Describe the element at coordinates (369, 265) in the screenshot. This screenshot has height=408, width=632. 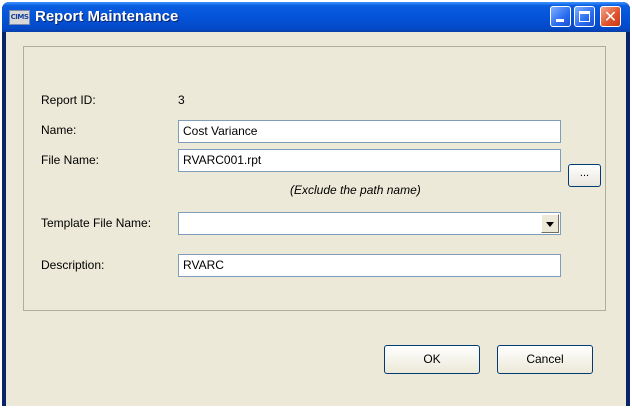
I see `description-field: RVARC` at that location.